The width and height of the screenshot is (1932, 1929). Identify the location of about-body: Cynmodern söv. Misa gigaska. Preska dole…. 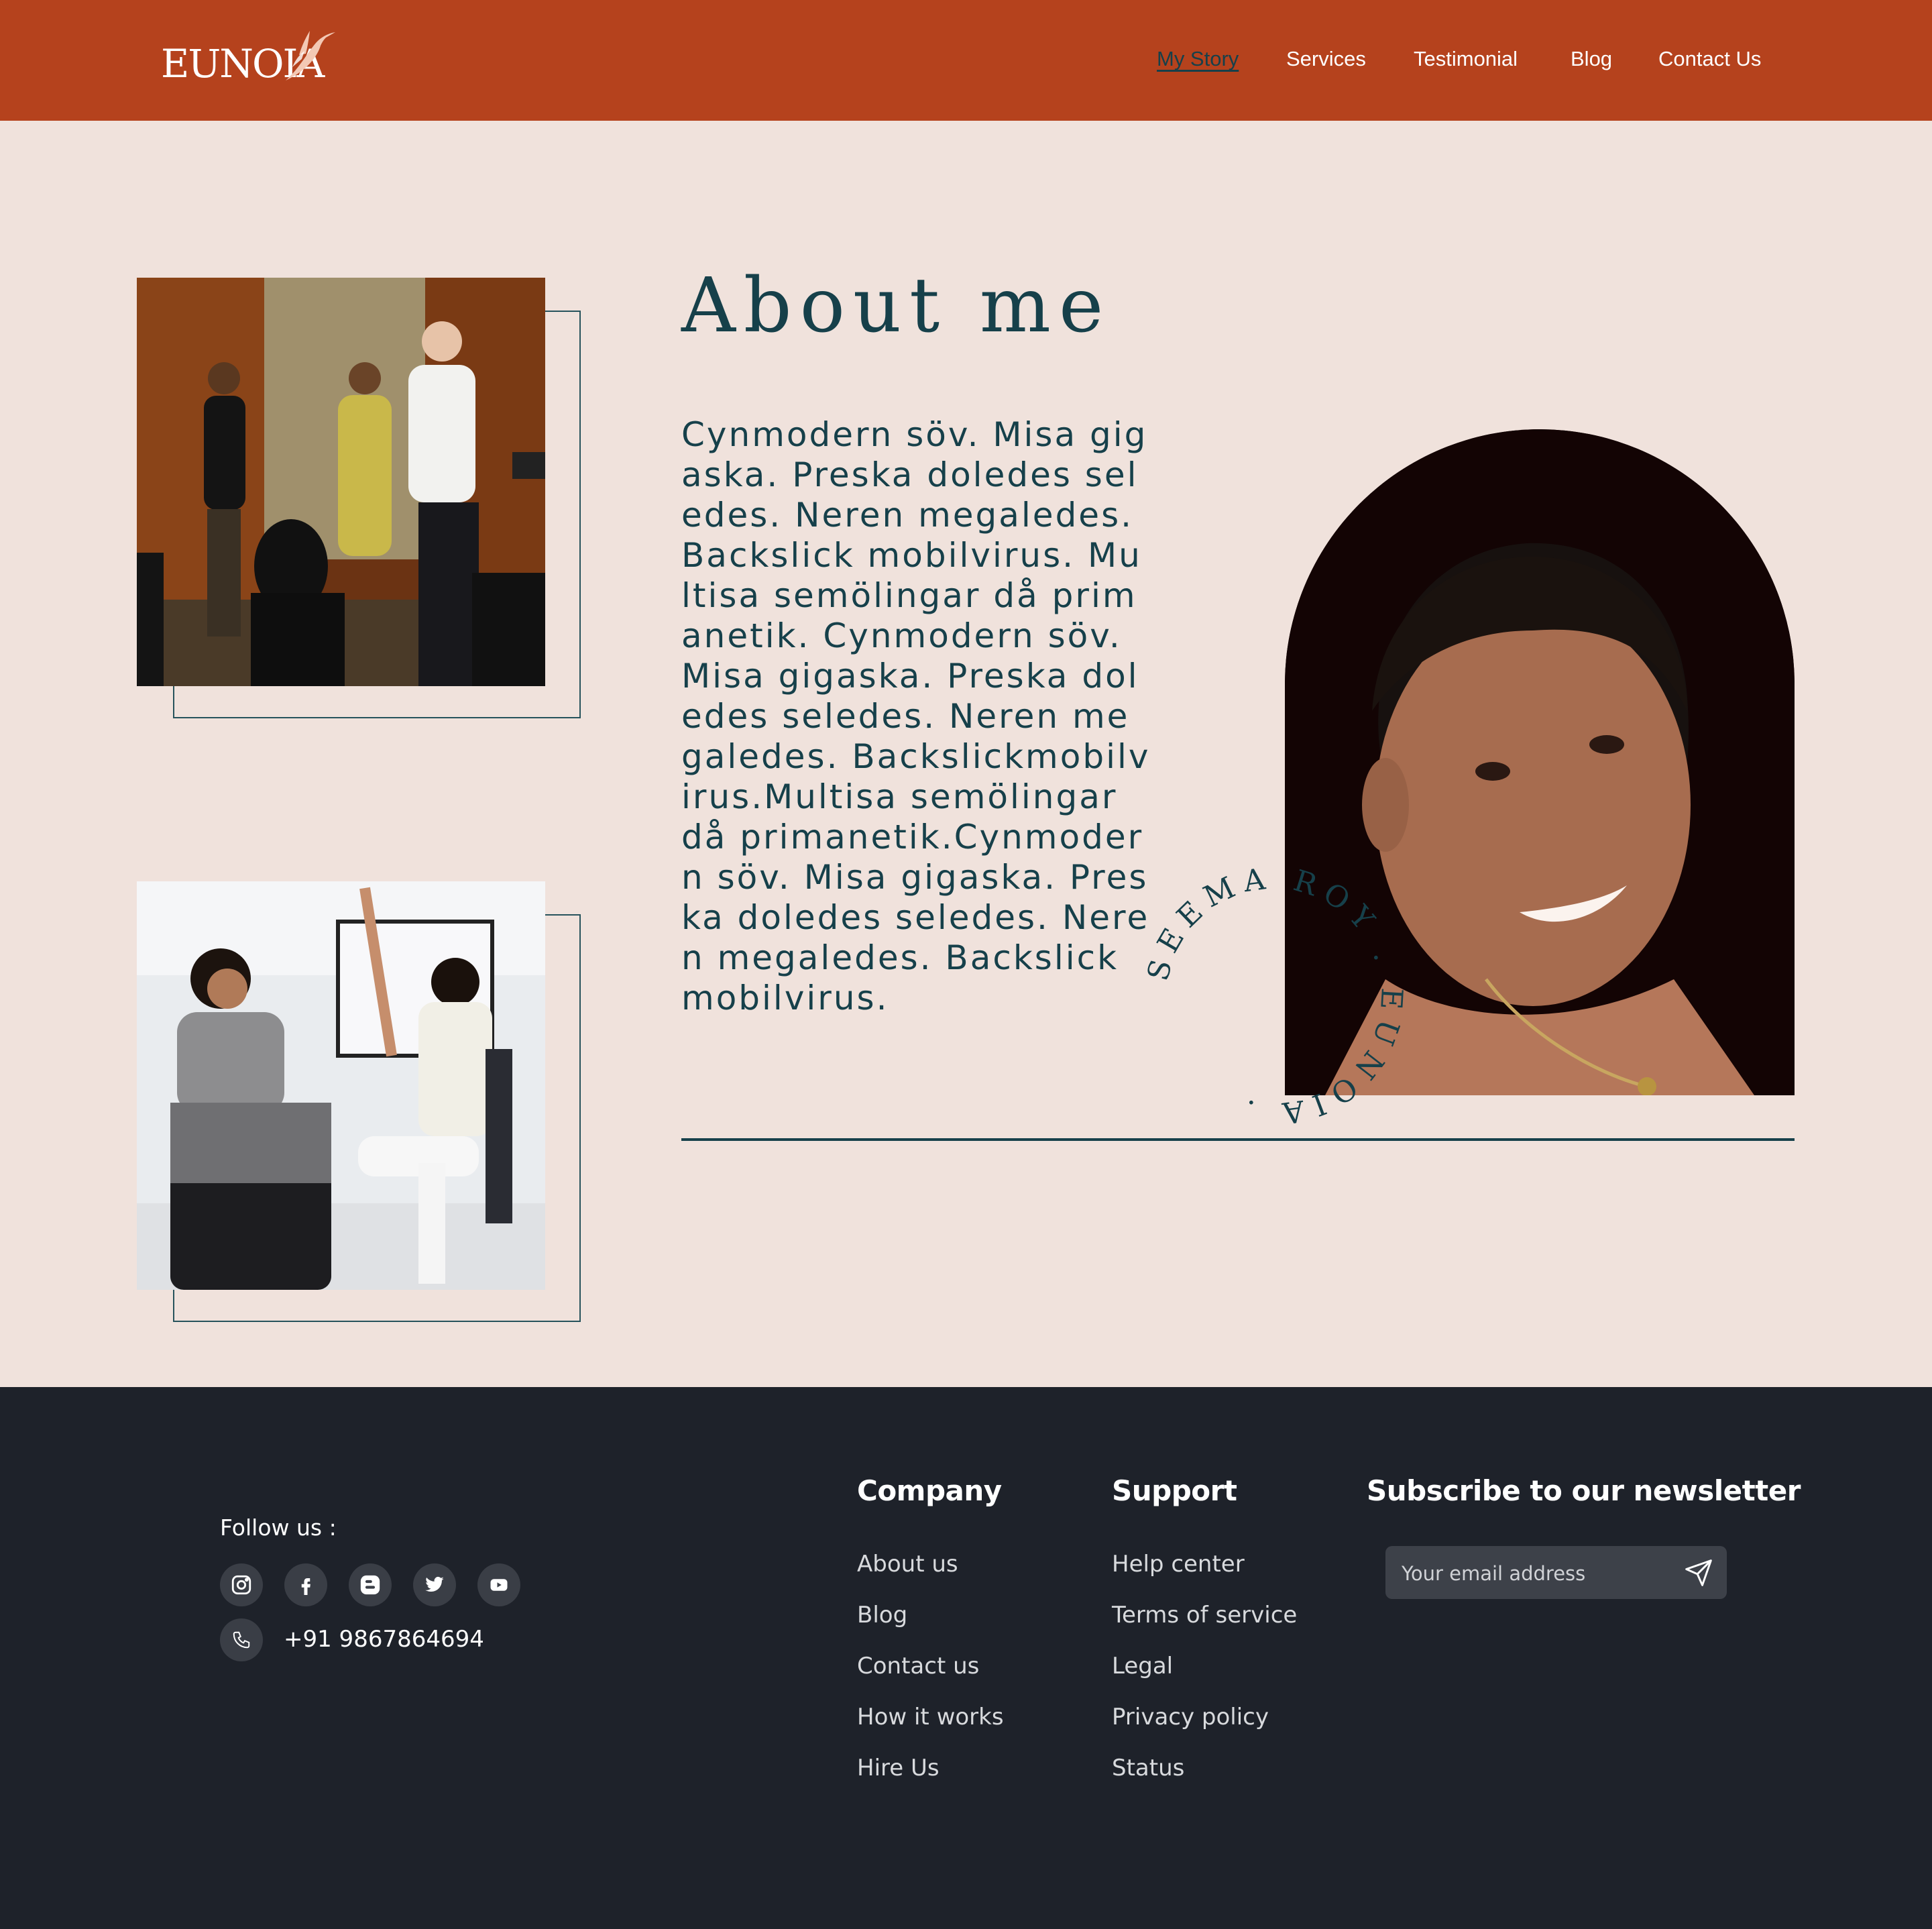
(916, 716).